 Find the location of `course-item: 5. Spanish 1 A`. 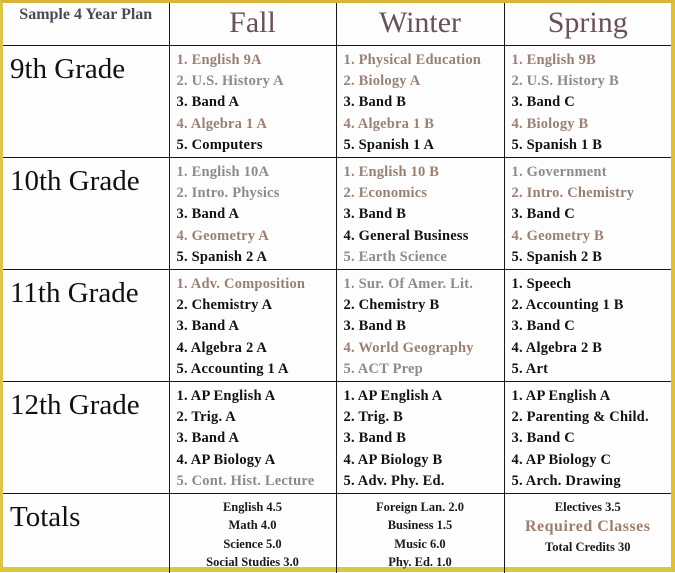

course-item: 5. Spanish 1 A is located at coordinates (389, 145).